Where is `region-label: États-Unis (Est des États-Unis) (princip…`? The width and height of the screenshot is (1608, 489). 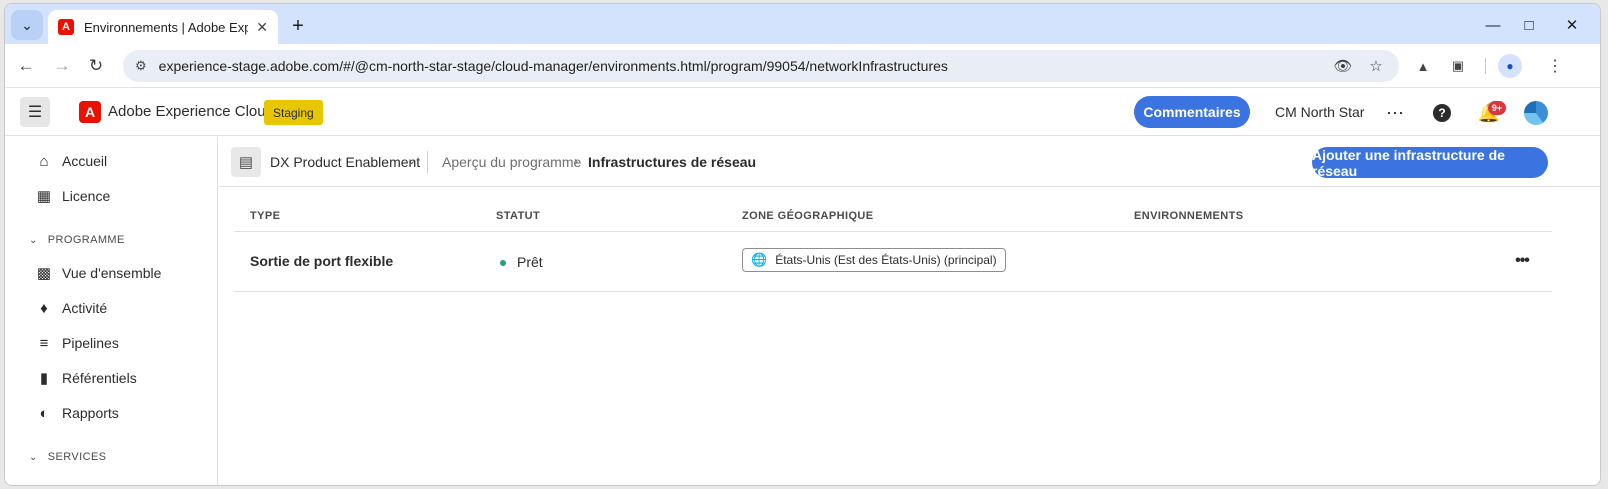 region-label: États-Unis (Est des États-Unis) (princip… is located at coordinates (886, 260).